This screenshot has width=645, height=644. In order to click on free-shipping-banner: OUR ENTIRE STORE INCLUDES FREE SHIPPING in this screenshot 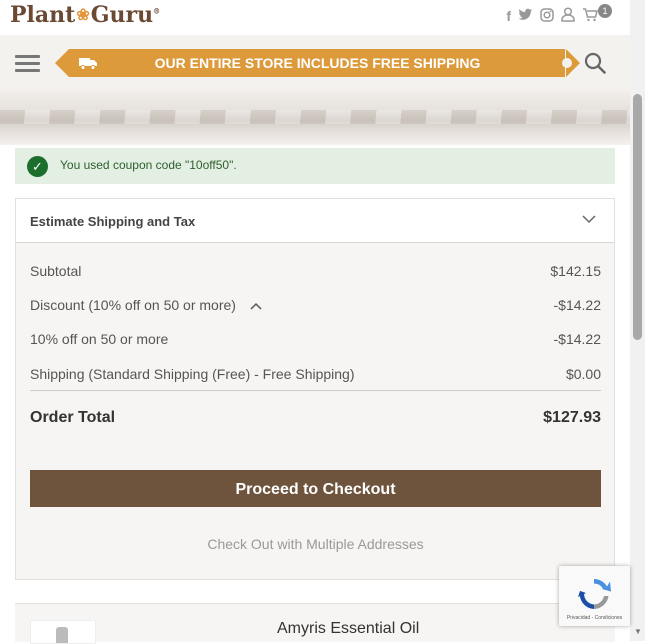, I will do `click(317, 63)`.